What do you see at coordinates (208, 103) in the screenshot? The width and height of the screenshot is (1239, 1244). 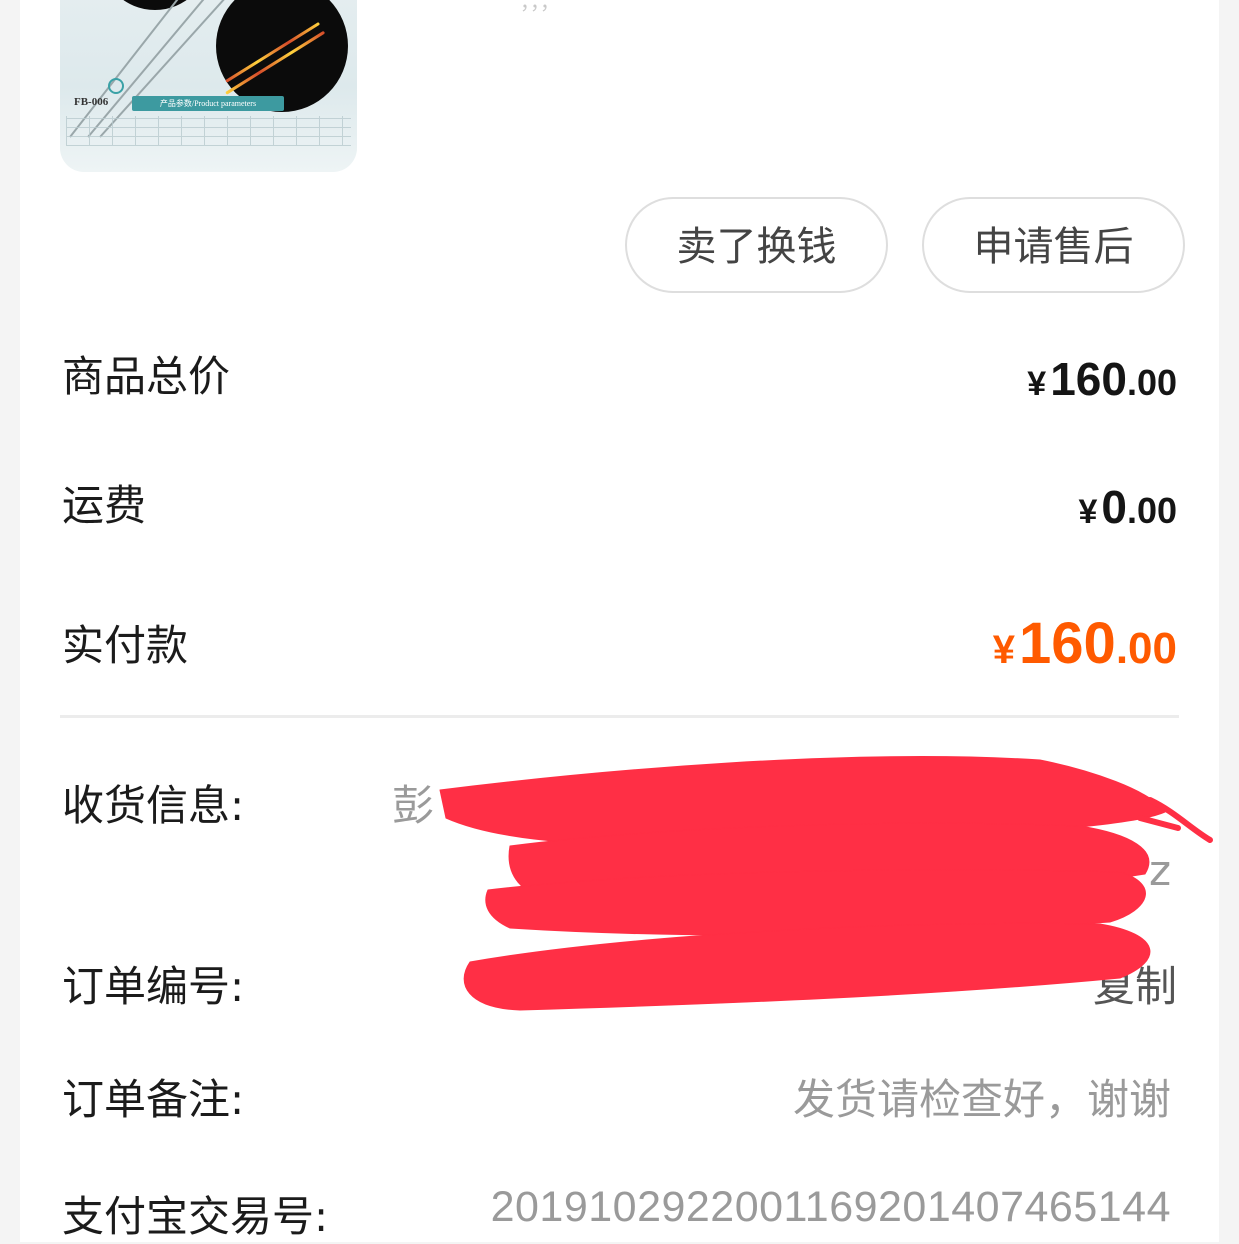 I see `product-param-tag: 产品参数/Product parameters` at bounding box center [208, 103].